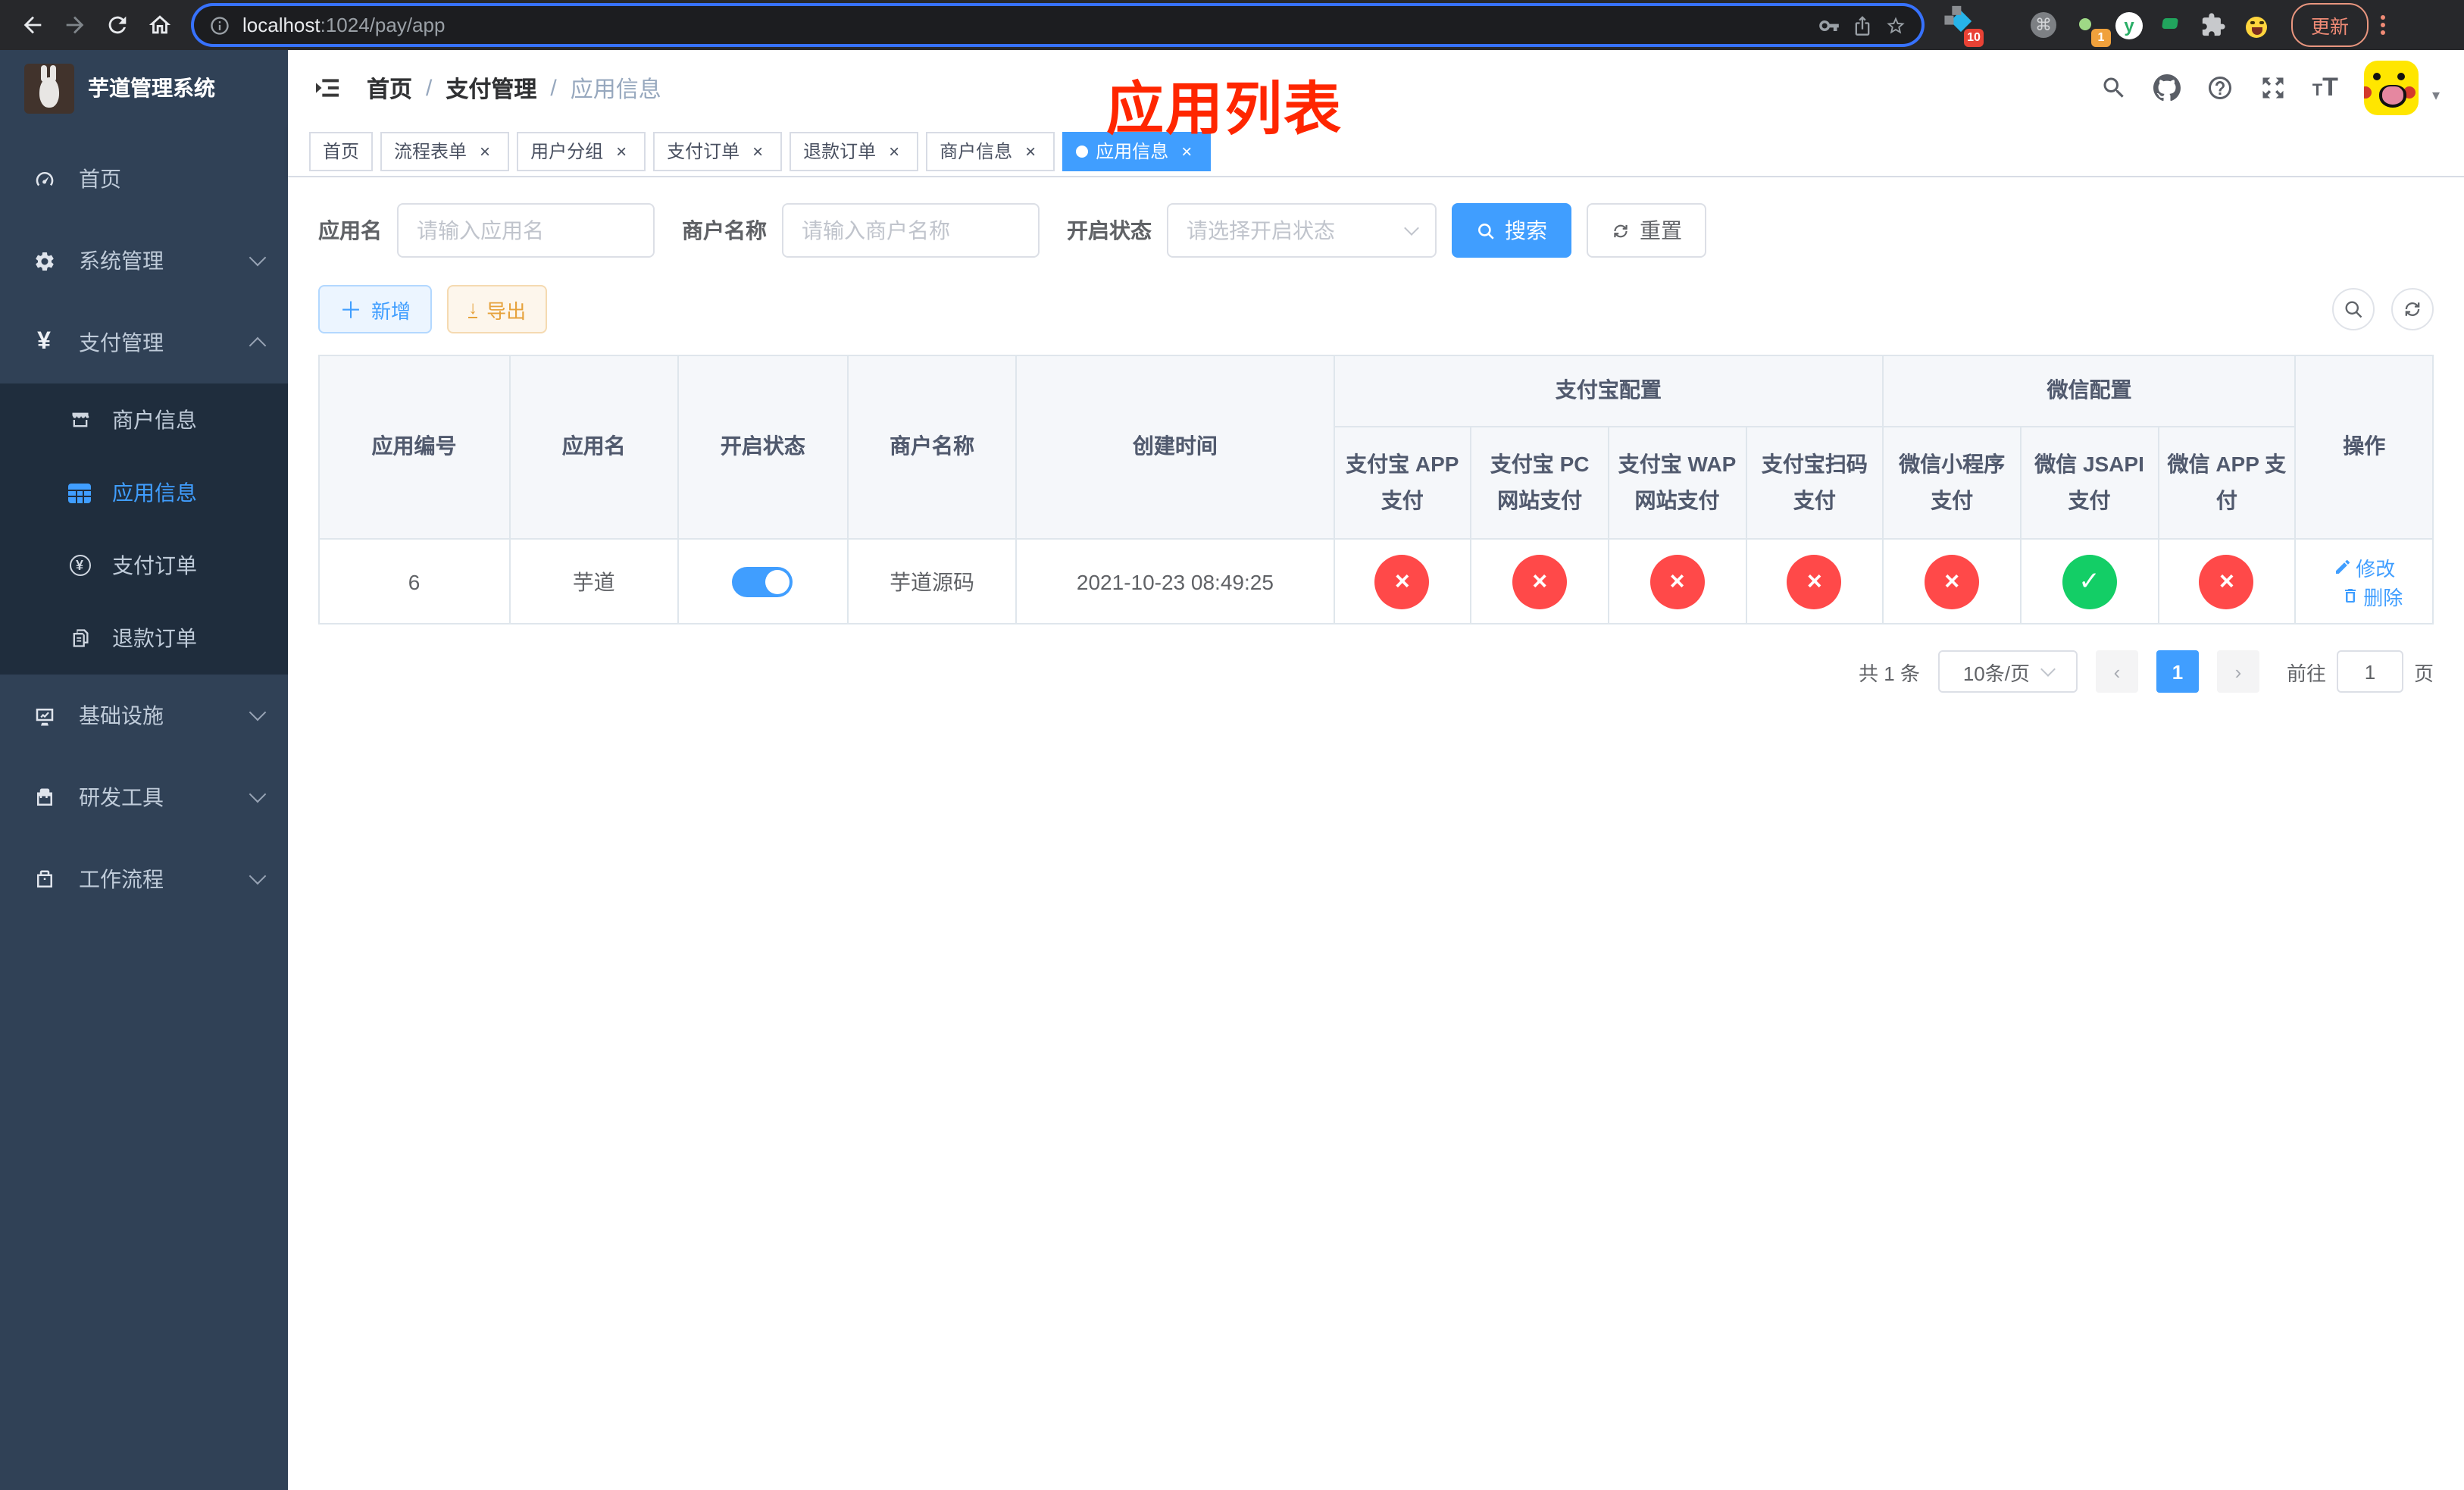  I want to click on col-alipay-app: 支付宝 APP 支付, so click(1402, 483).